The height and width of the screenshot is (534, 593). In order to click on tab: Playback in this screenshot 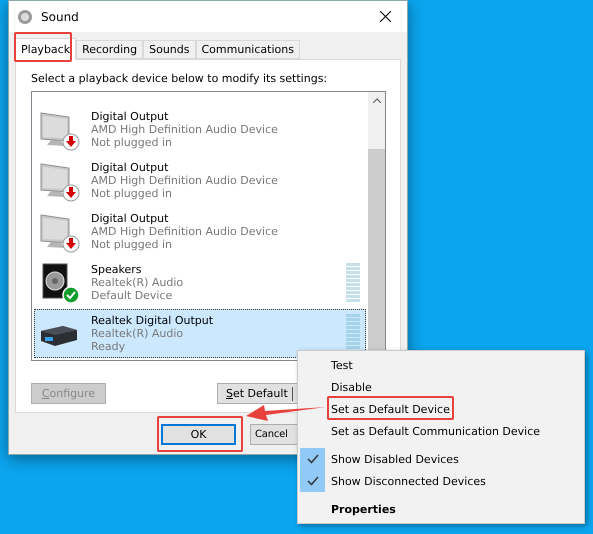, I will do `click(45, 49)`.